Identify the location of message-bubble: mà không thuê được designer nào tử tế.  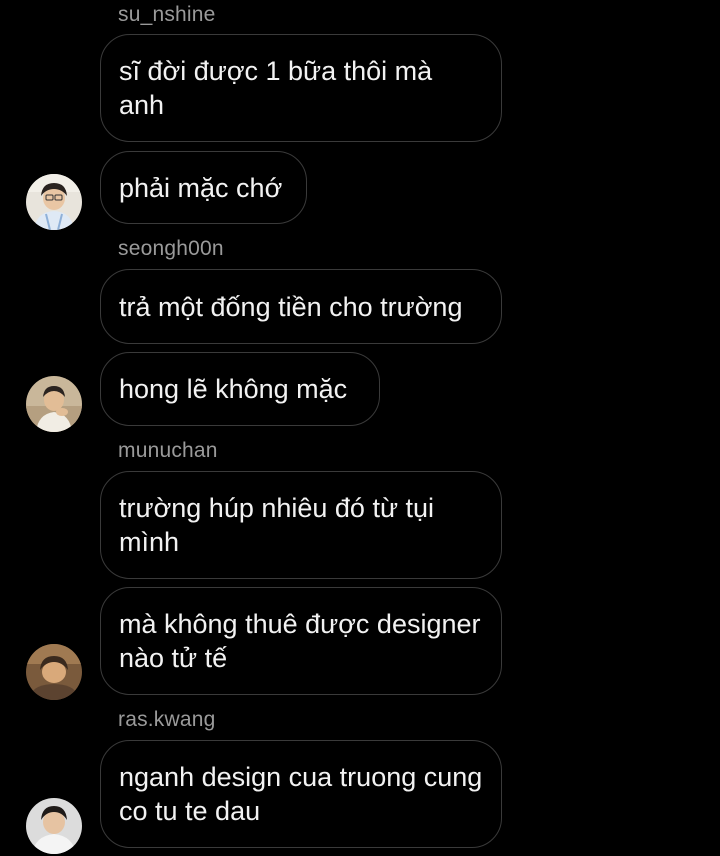
(301, 641).